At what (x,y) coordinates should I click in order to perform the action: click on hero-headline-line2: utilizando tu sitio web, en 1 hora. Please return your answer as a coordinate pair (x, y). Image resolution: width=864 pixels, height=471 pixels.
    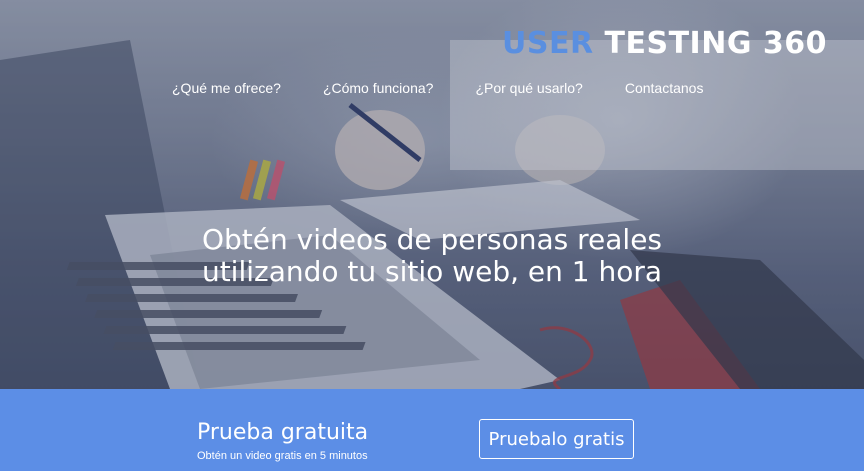
    Looking at the image, I should click on (432, 271).